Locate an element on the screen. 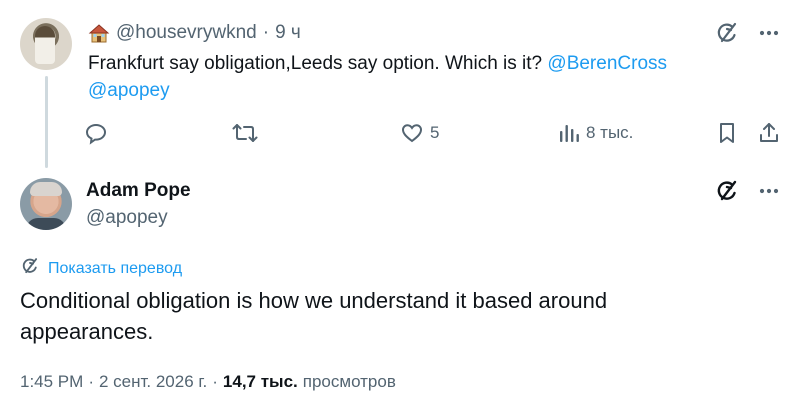 The height and width of the screenshot is (412, 800). share-button is located at coordinates (769, 133).